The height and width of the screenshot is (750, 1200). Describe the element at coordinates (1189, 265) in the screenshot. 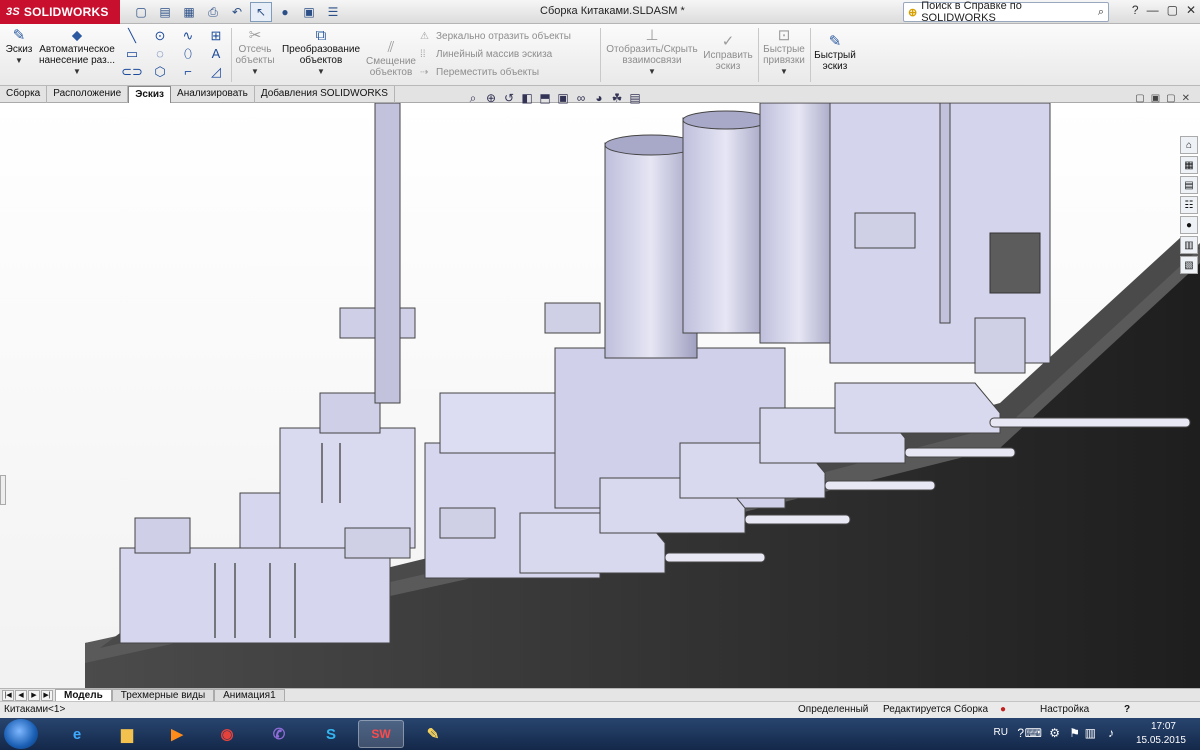

I see `solidworks-forum-icon: ▧` at that location.